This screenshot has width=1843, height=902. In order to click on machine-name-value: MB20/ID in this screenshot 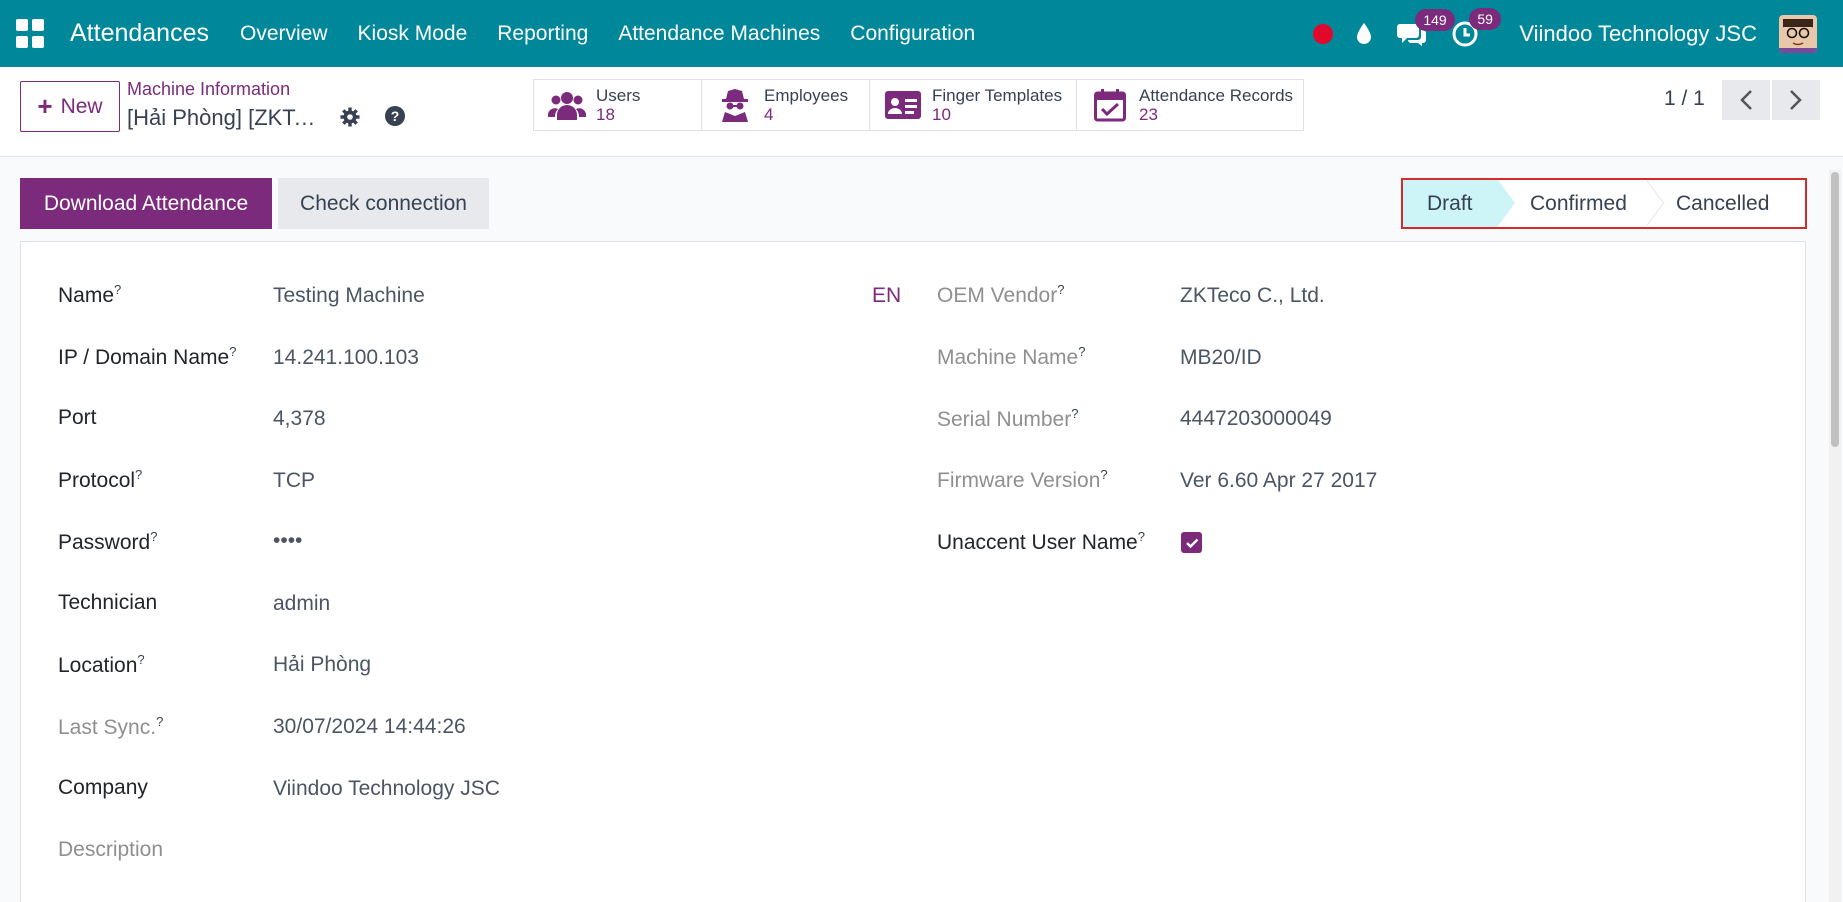, I will do `click(1221, 357)`.